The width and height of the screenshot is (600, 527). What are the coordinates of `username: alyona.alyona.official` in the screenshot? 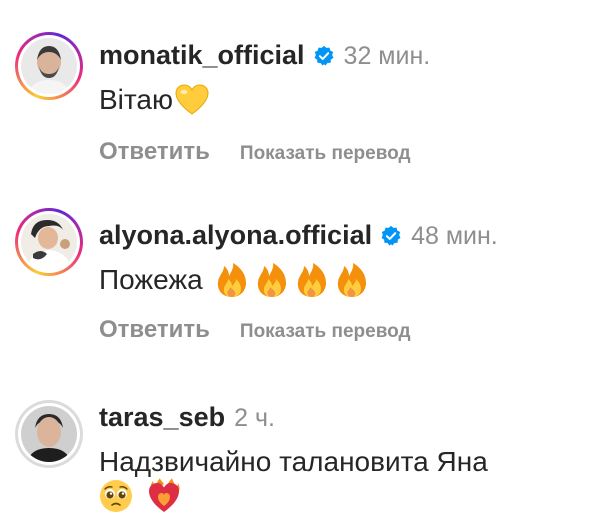 It's located at (235, 235).